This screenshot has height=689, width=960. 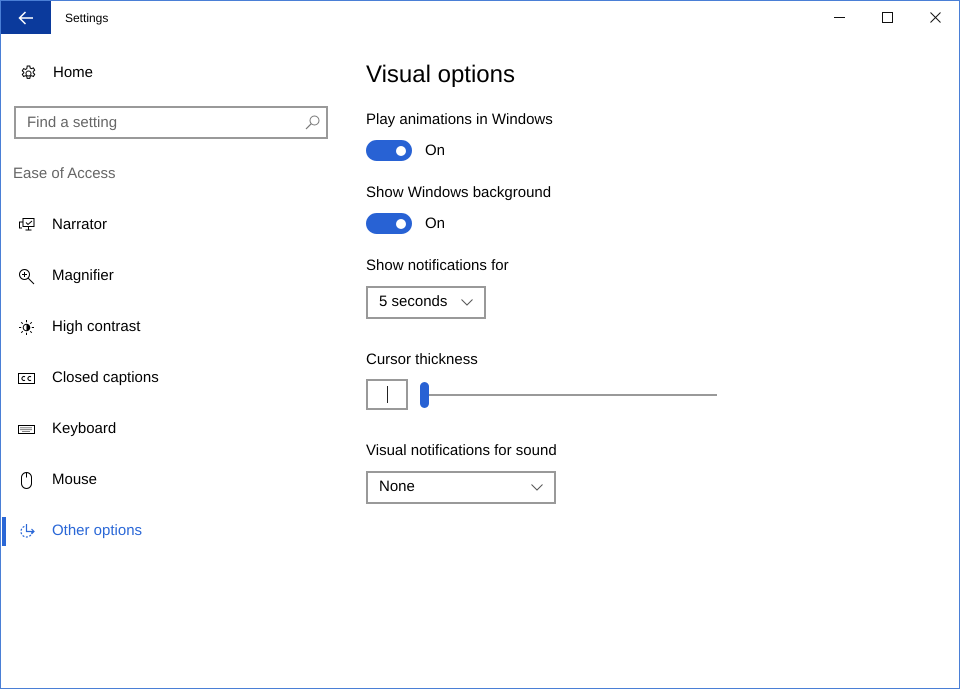 What do you see at coordinates (459, 120) in the screenshot?
I see `setting-label: Play animations in Windows` at bounding box center [459, 120].